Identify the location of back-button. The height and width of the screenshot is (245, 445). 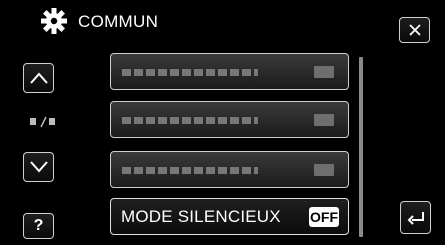
(415, 217).